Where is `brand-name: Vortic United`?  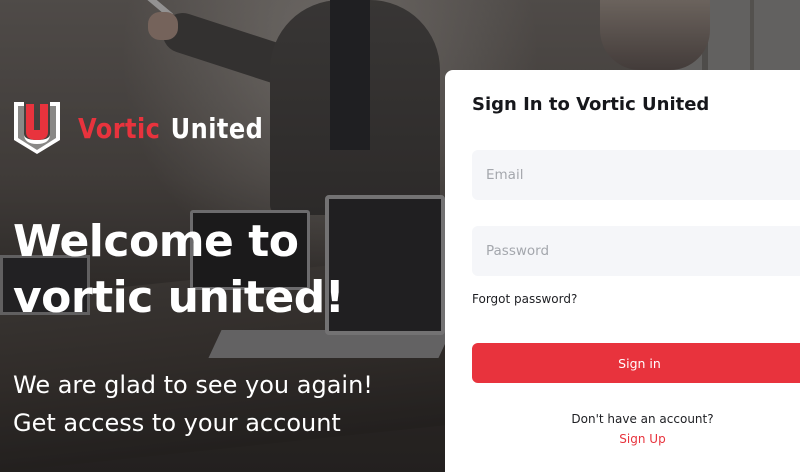 brand-name: Vortic United is located at coordinates (170, 128).